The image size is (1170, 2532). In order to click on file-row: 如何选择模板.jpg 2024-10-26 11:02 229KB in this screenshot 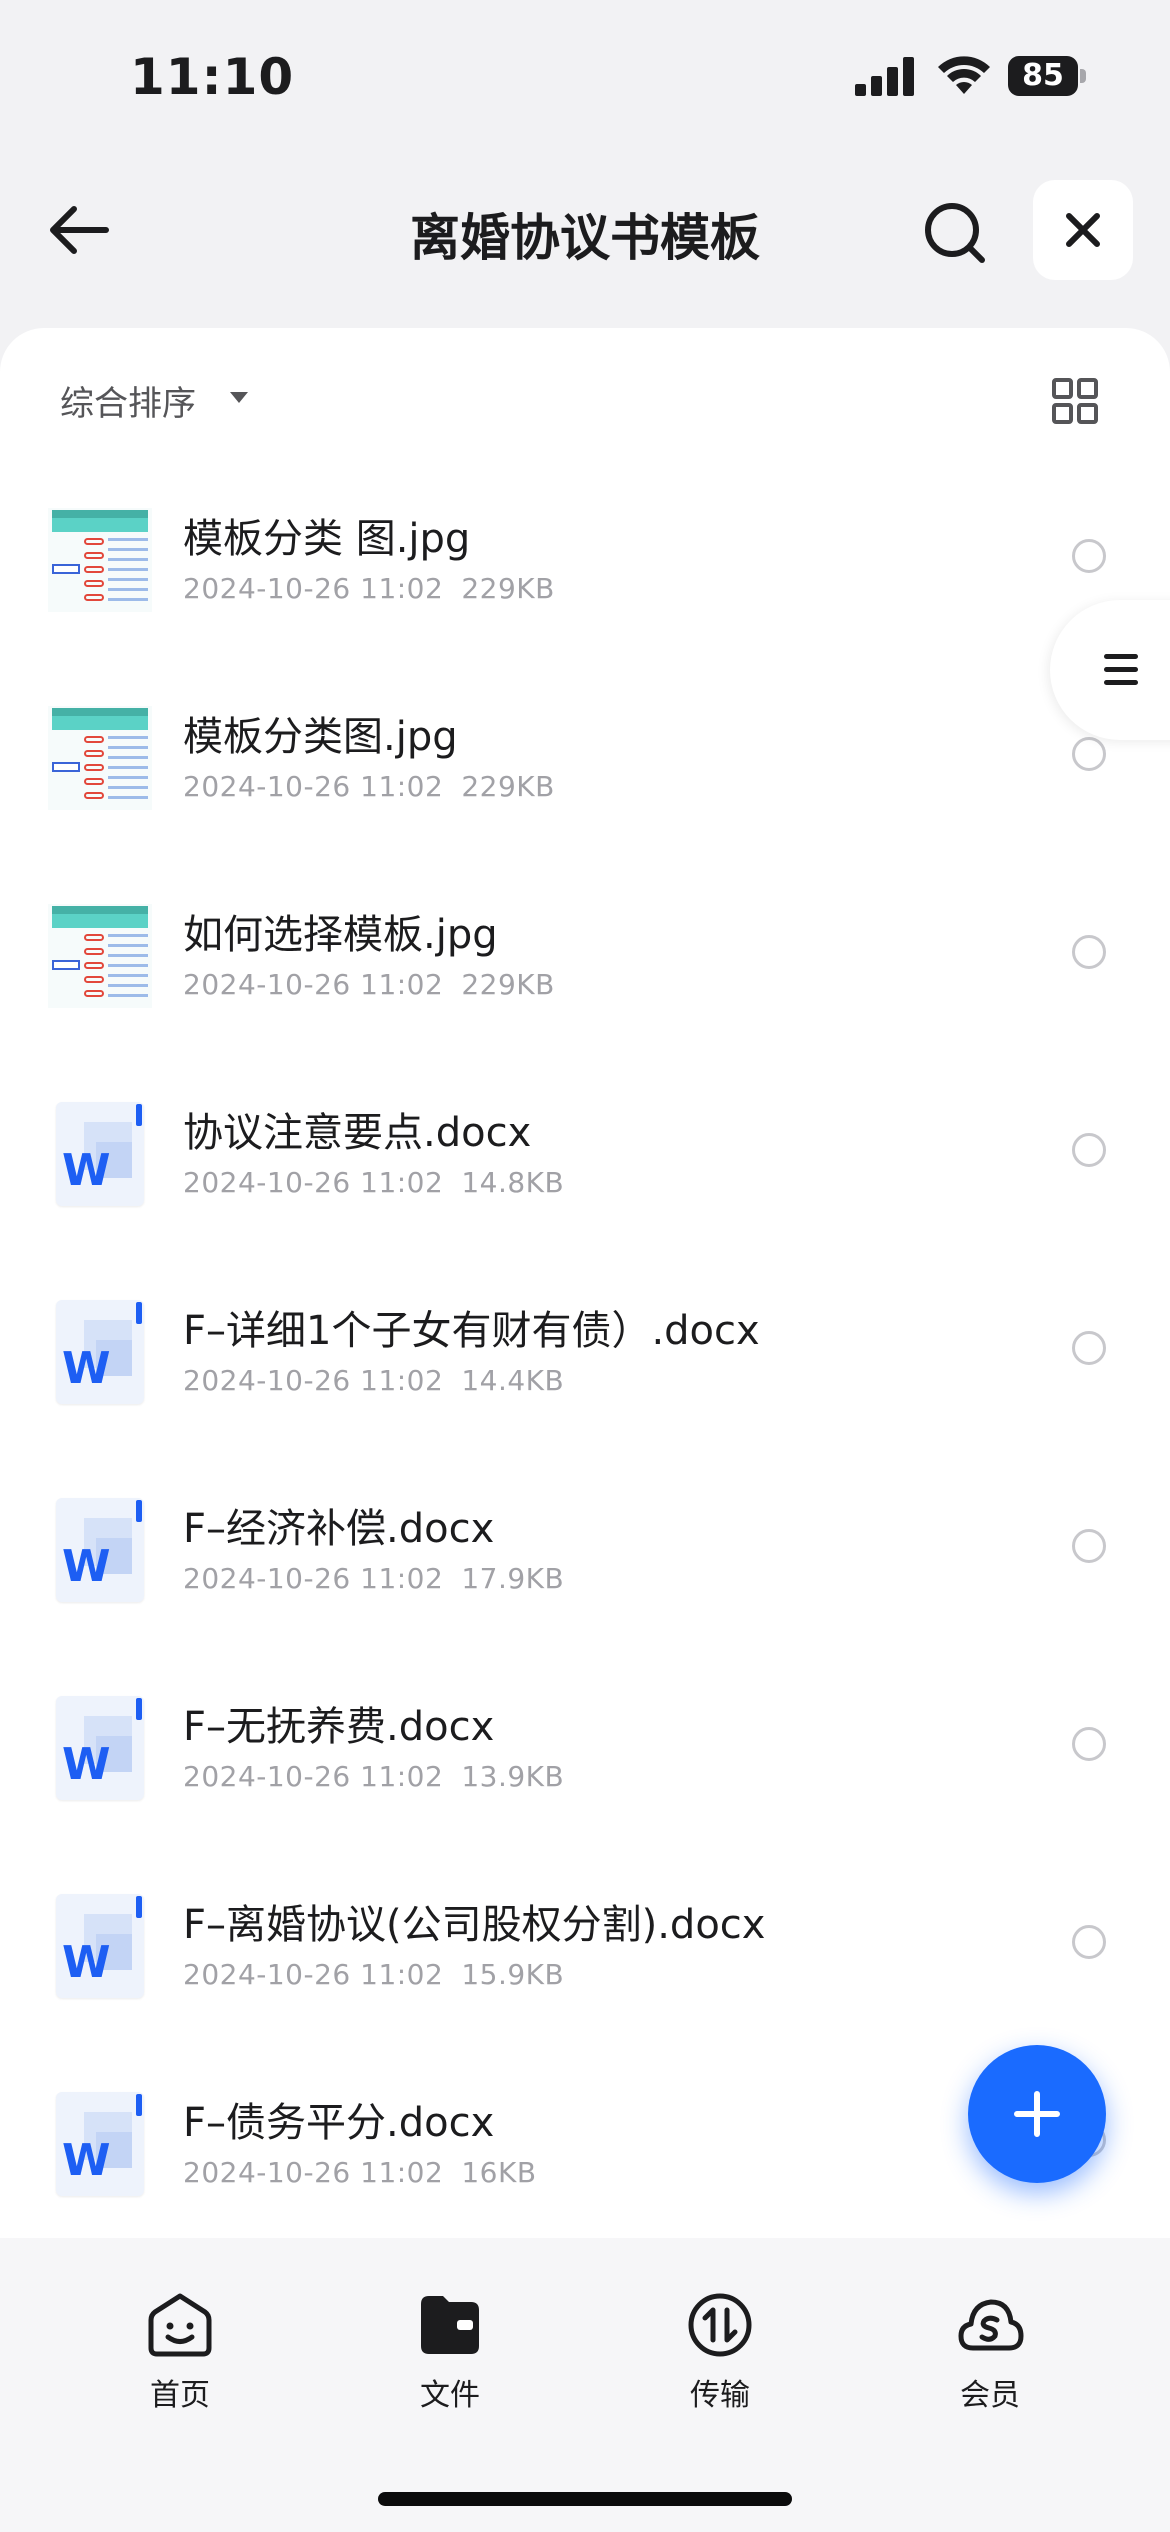, I will do `click(585, 963)`.